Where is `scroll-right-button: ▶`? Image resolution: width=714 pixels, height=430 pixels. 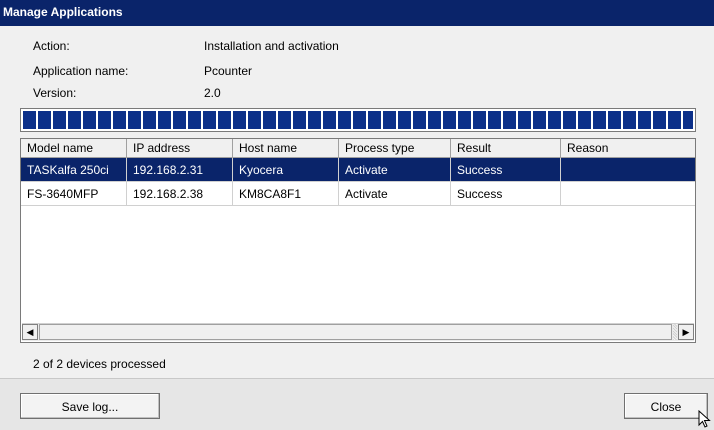 scroll-right-button: ▶ is located at coordinates (686, 332).